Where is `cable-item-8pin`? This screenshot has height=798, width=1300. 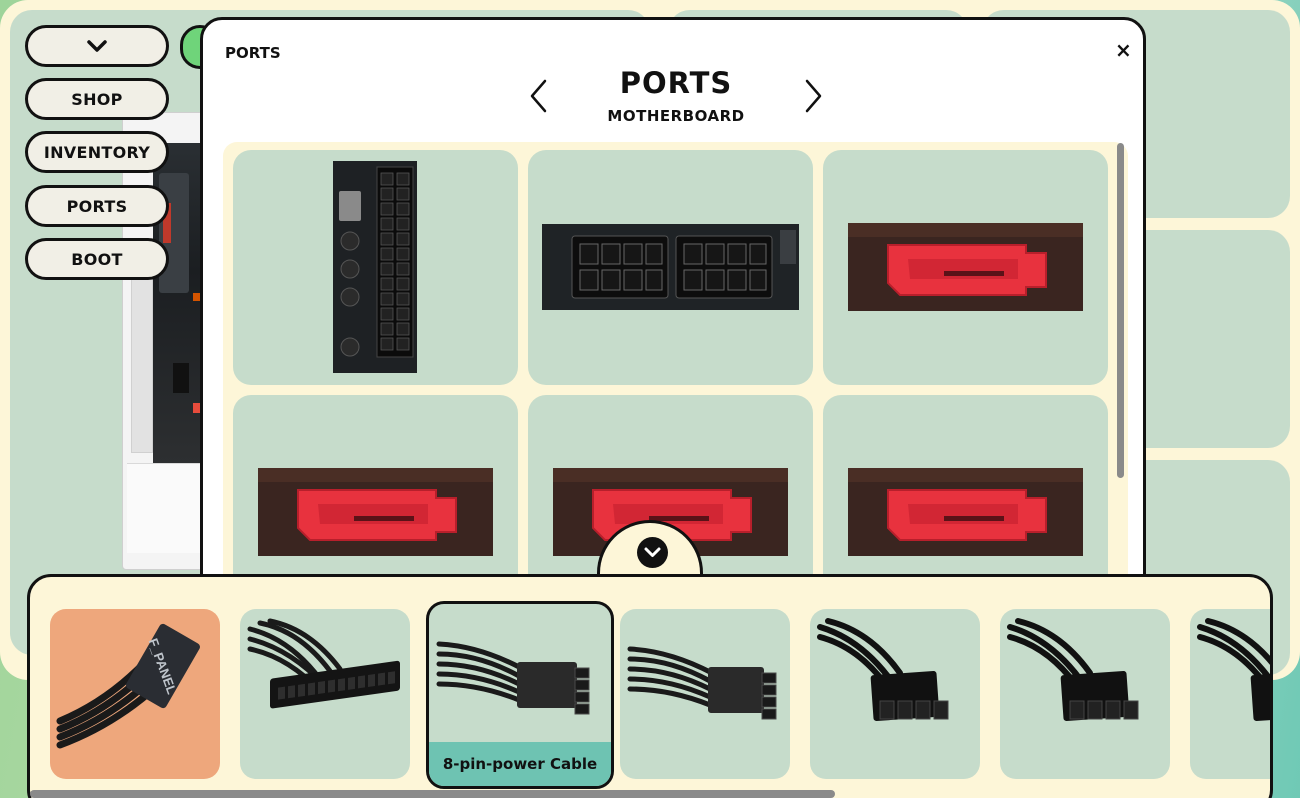 cable-item-8pin is located at coordinates (705, 694).